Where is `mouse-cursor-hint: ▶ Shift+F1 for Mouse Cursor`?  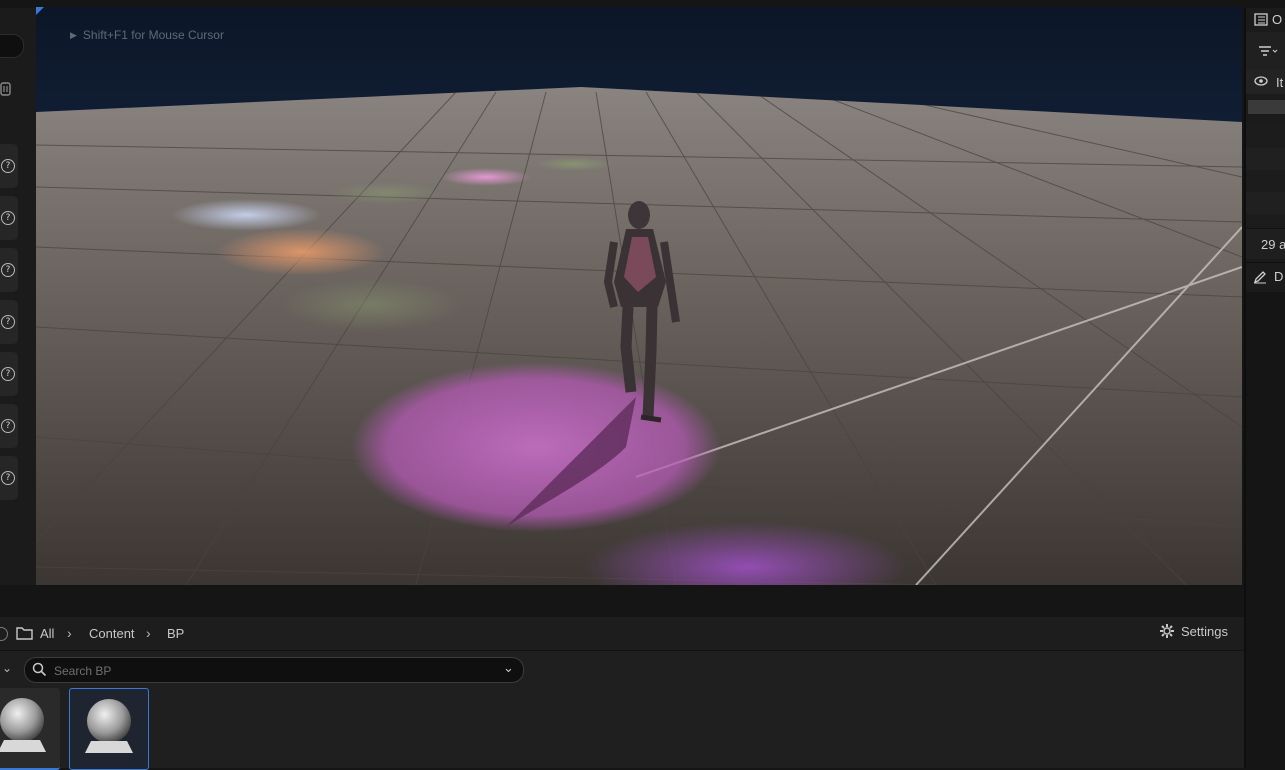
mouse-cursor-hint: ▶ Shift+F1 for Mouse Cursor is located at coordinates (147, 35).